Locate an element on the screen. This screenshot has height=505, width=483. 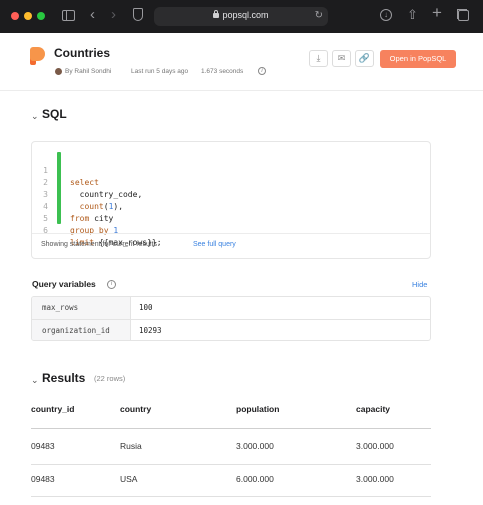
code-line: 1 select is located at coordinates (71, 176).